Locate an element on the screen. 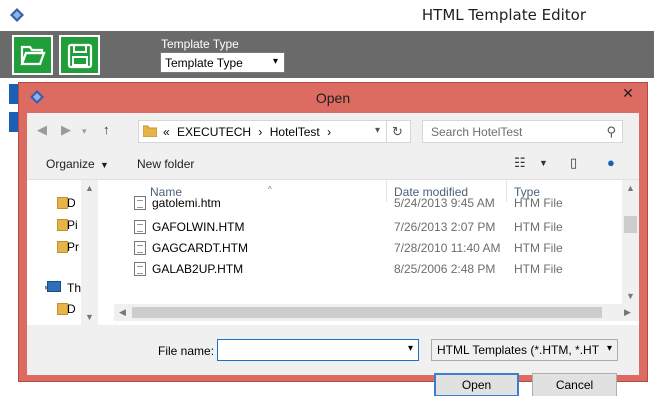  refresh-icon: ↻ is located at coordinates (397, 131).